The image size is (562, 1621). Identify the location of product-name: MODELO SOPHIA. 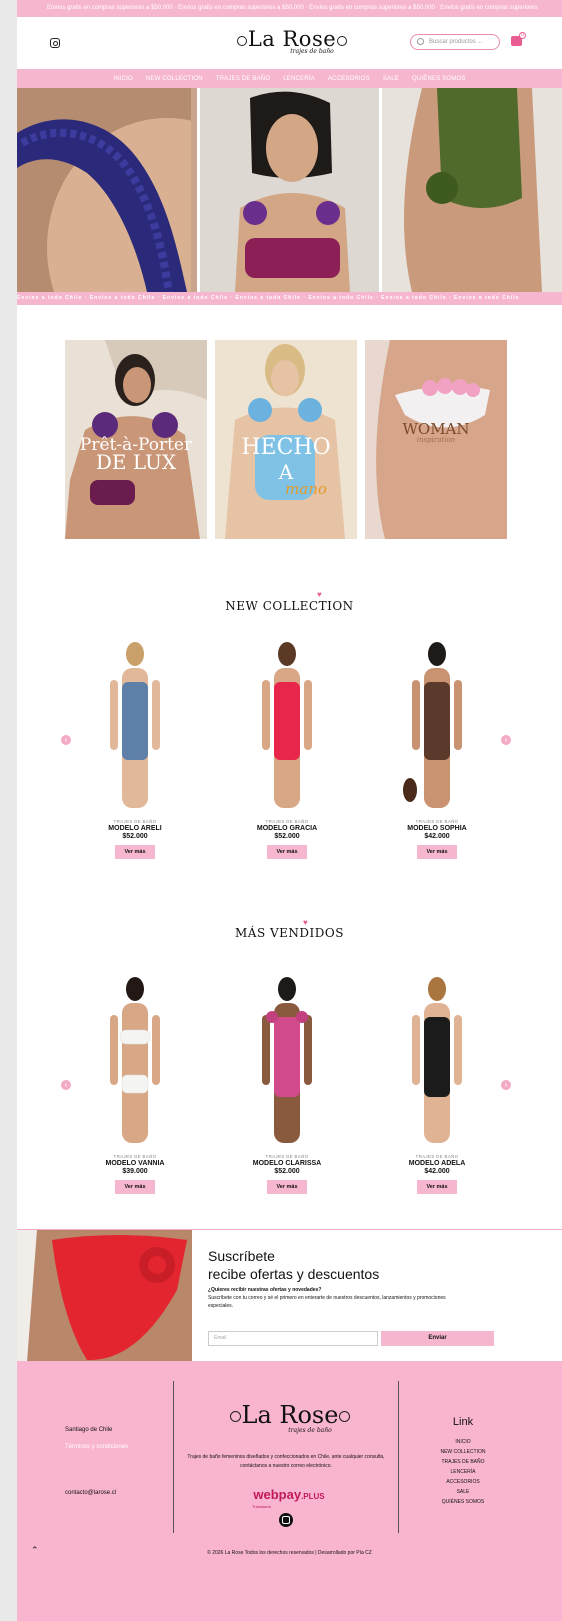
(437, 828).